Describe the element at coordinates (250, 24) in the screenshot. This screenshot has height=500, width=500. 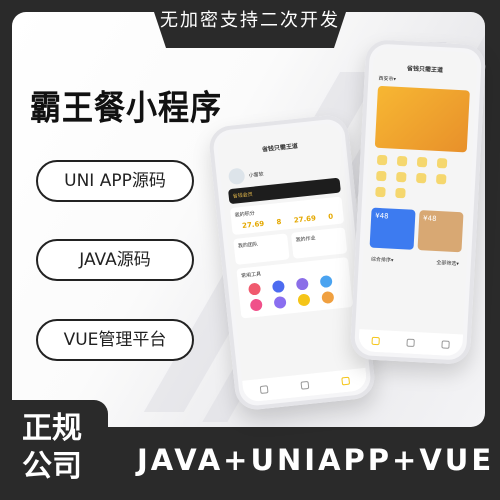
I see `top-tab: 无加密支持二次开发` at that location.